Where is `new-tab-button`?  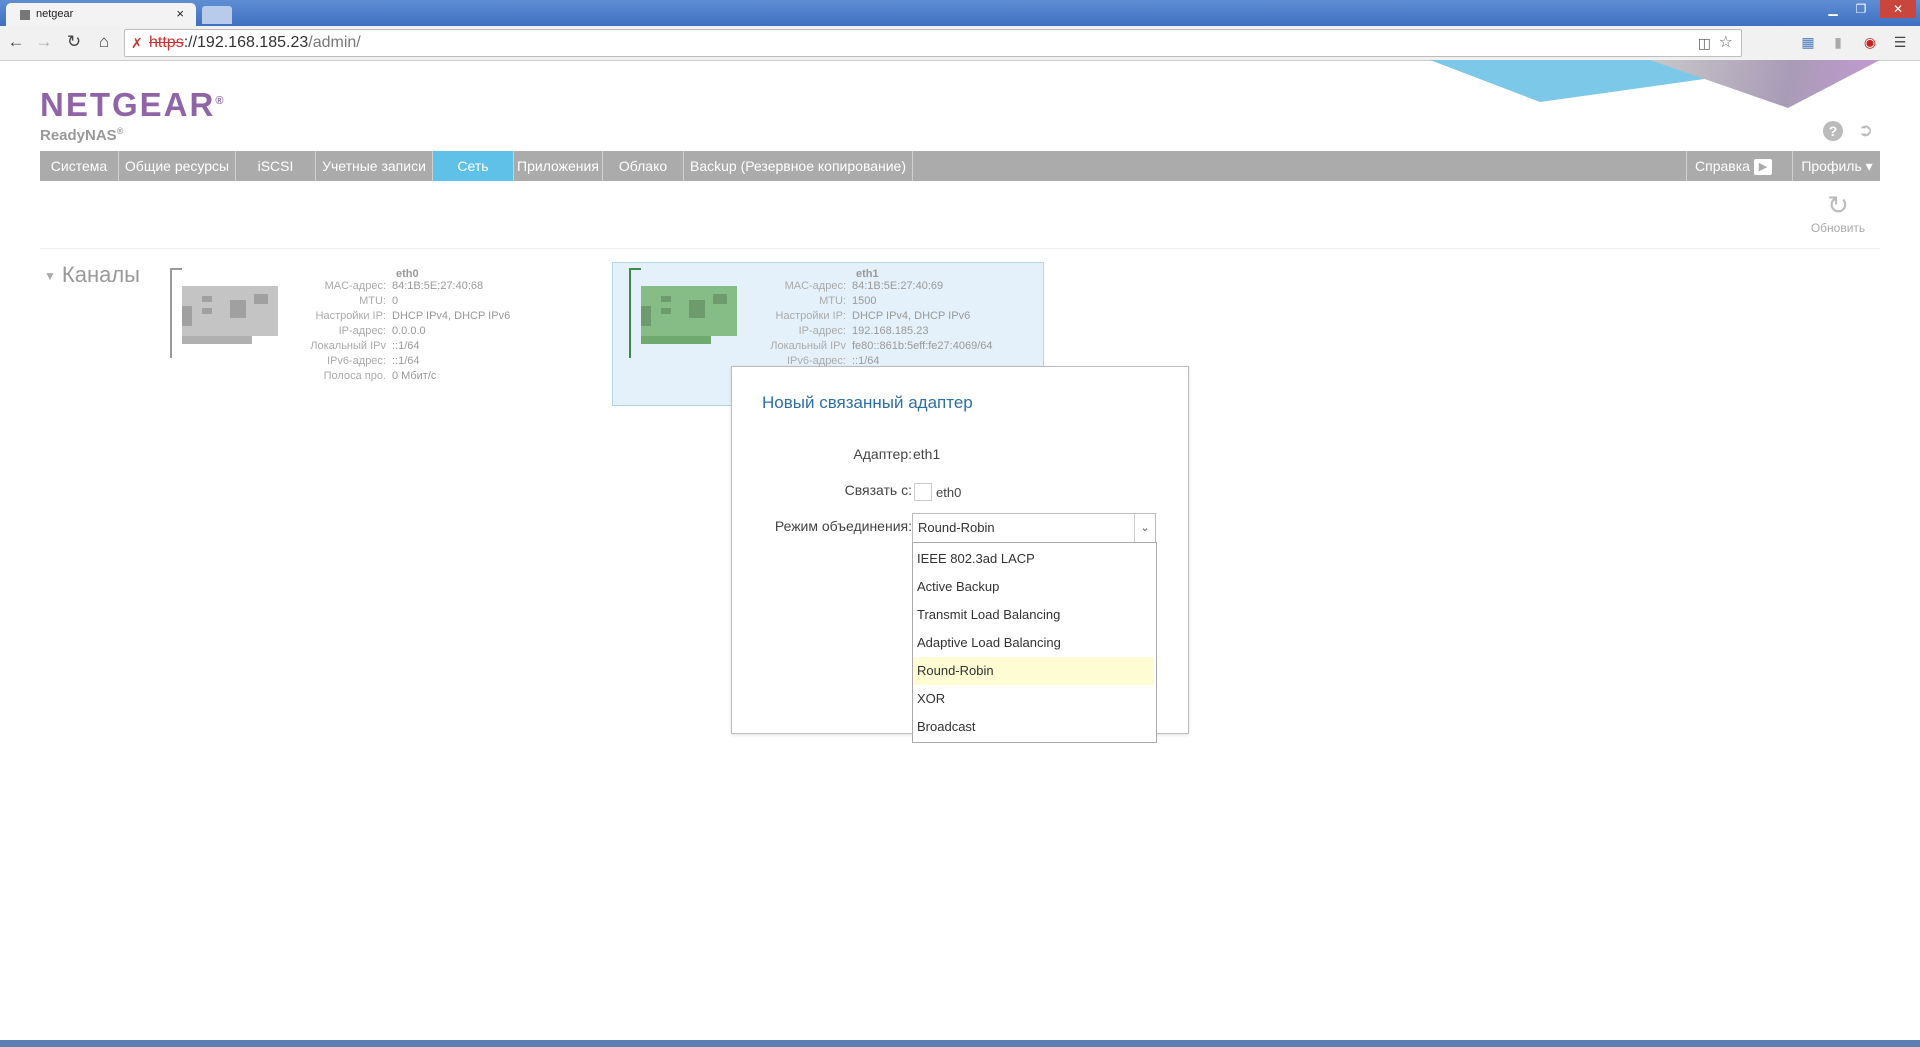 new-tab-button is located at coordinates (217, 15).